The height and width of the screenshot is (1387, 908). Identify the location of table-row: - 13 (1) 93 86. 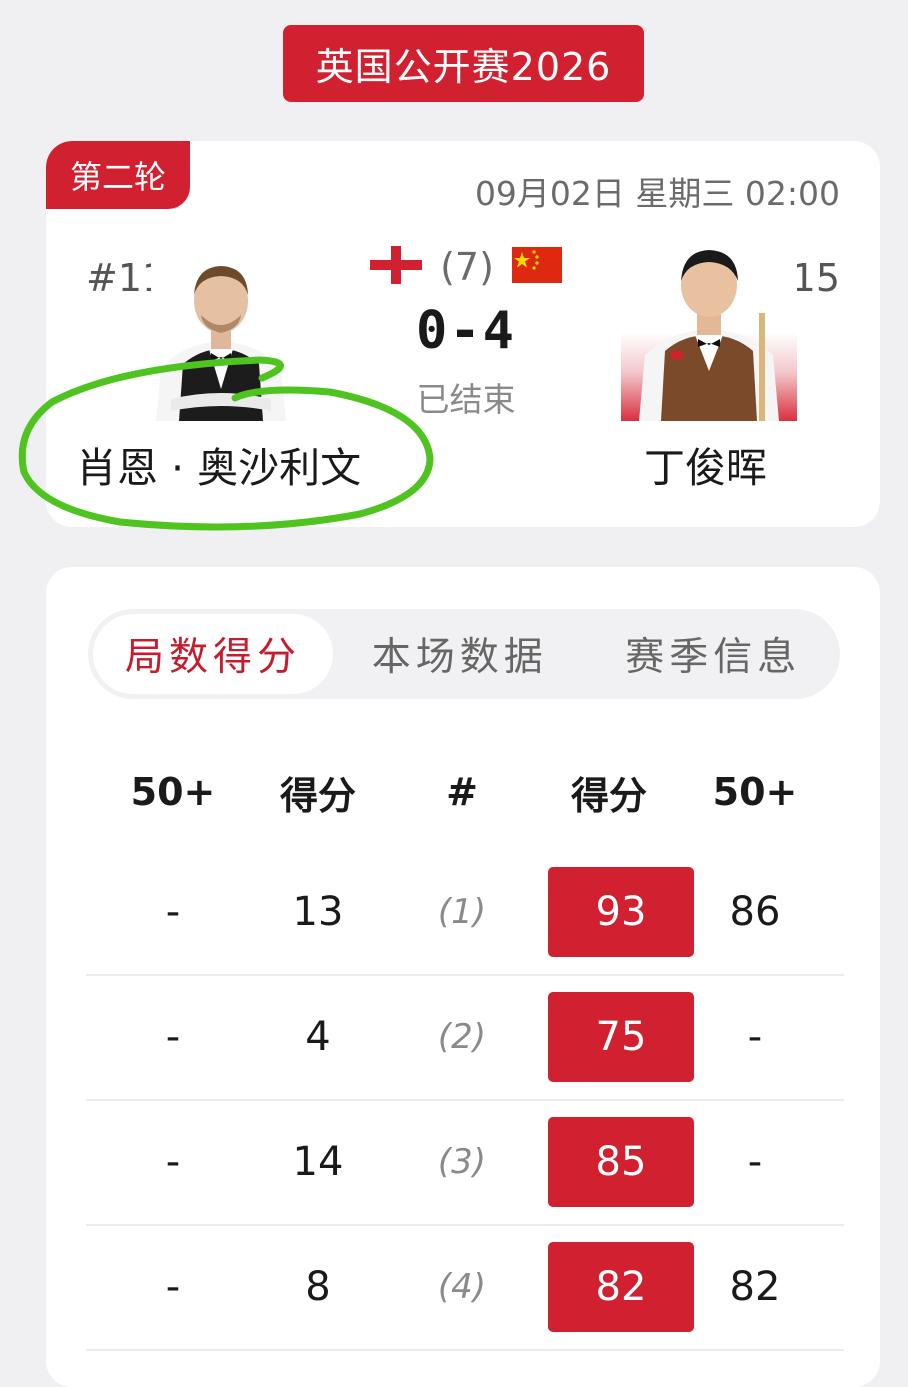
(465, 913).